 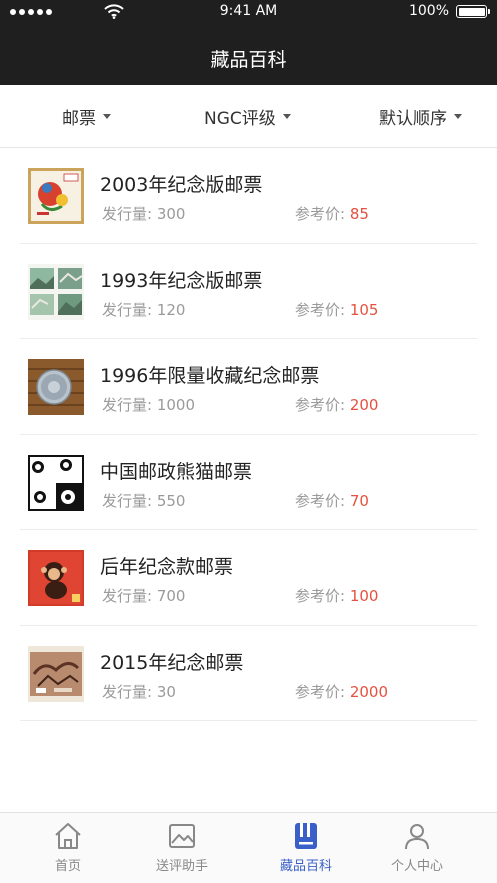 I want to click on list-item: 2015年纪念邮票 发行量: 30 参考价: 2000, so click(x=248, y=673).